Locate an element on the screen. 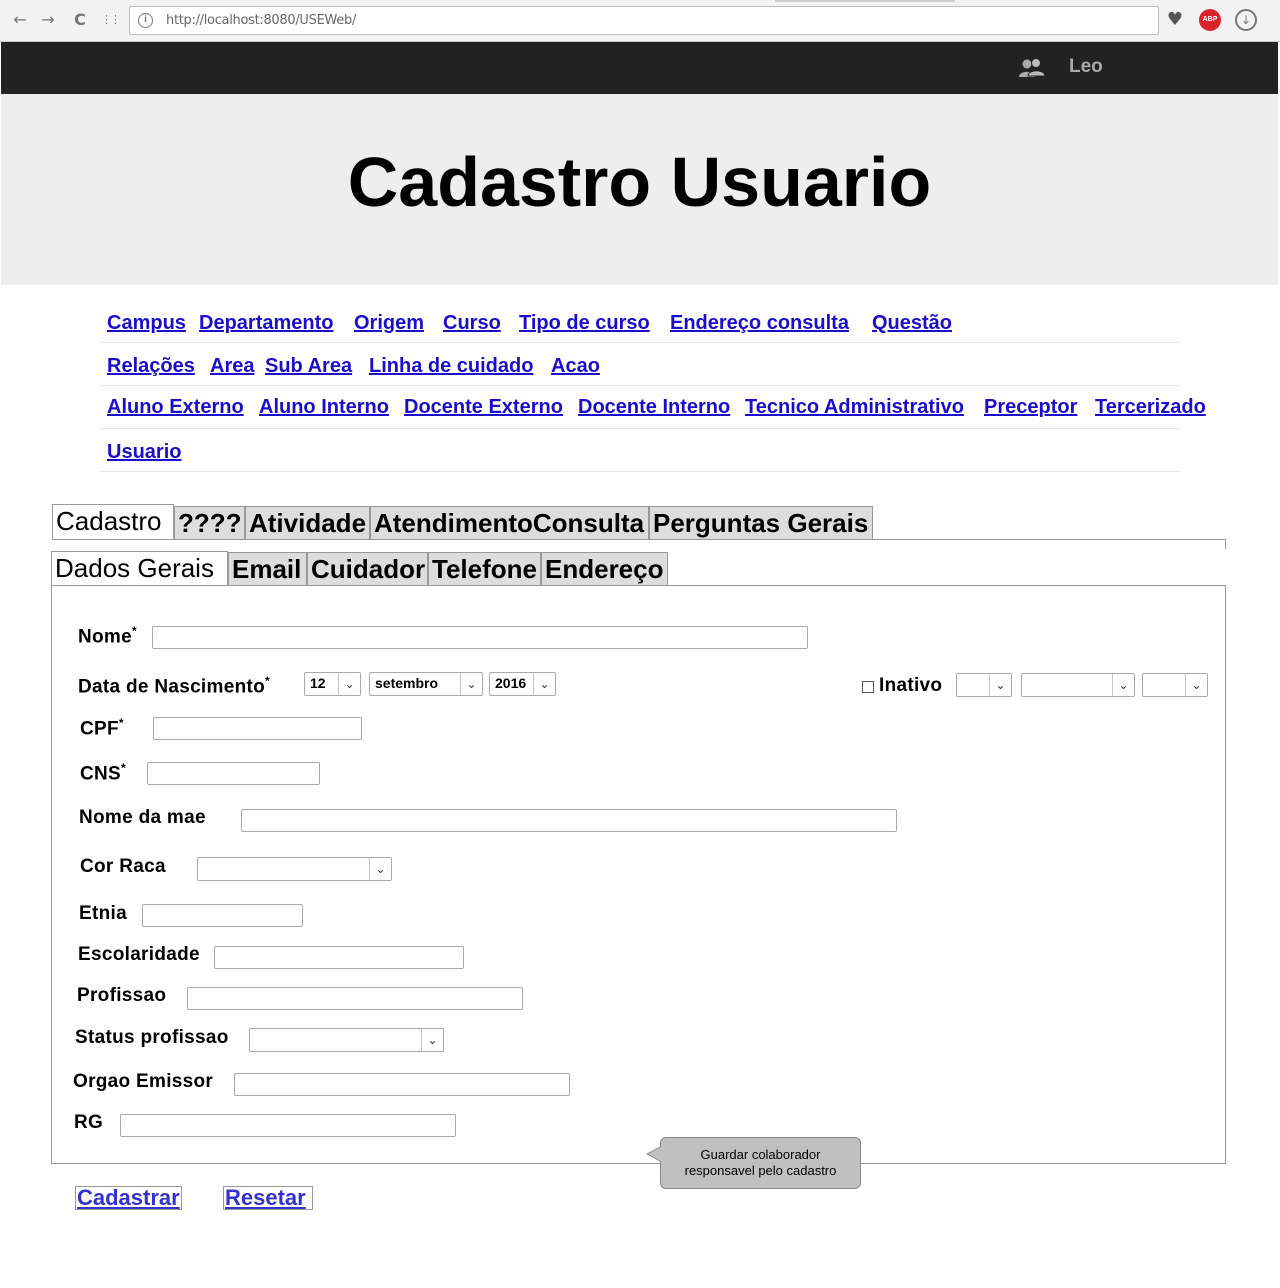  cns-label-text: CNS is located at coordinates (101, 774).